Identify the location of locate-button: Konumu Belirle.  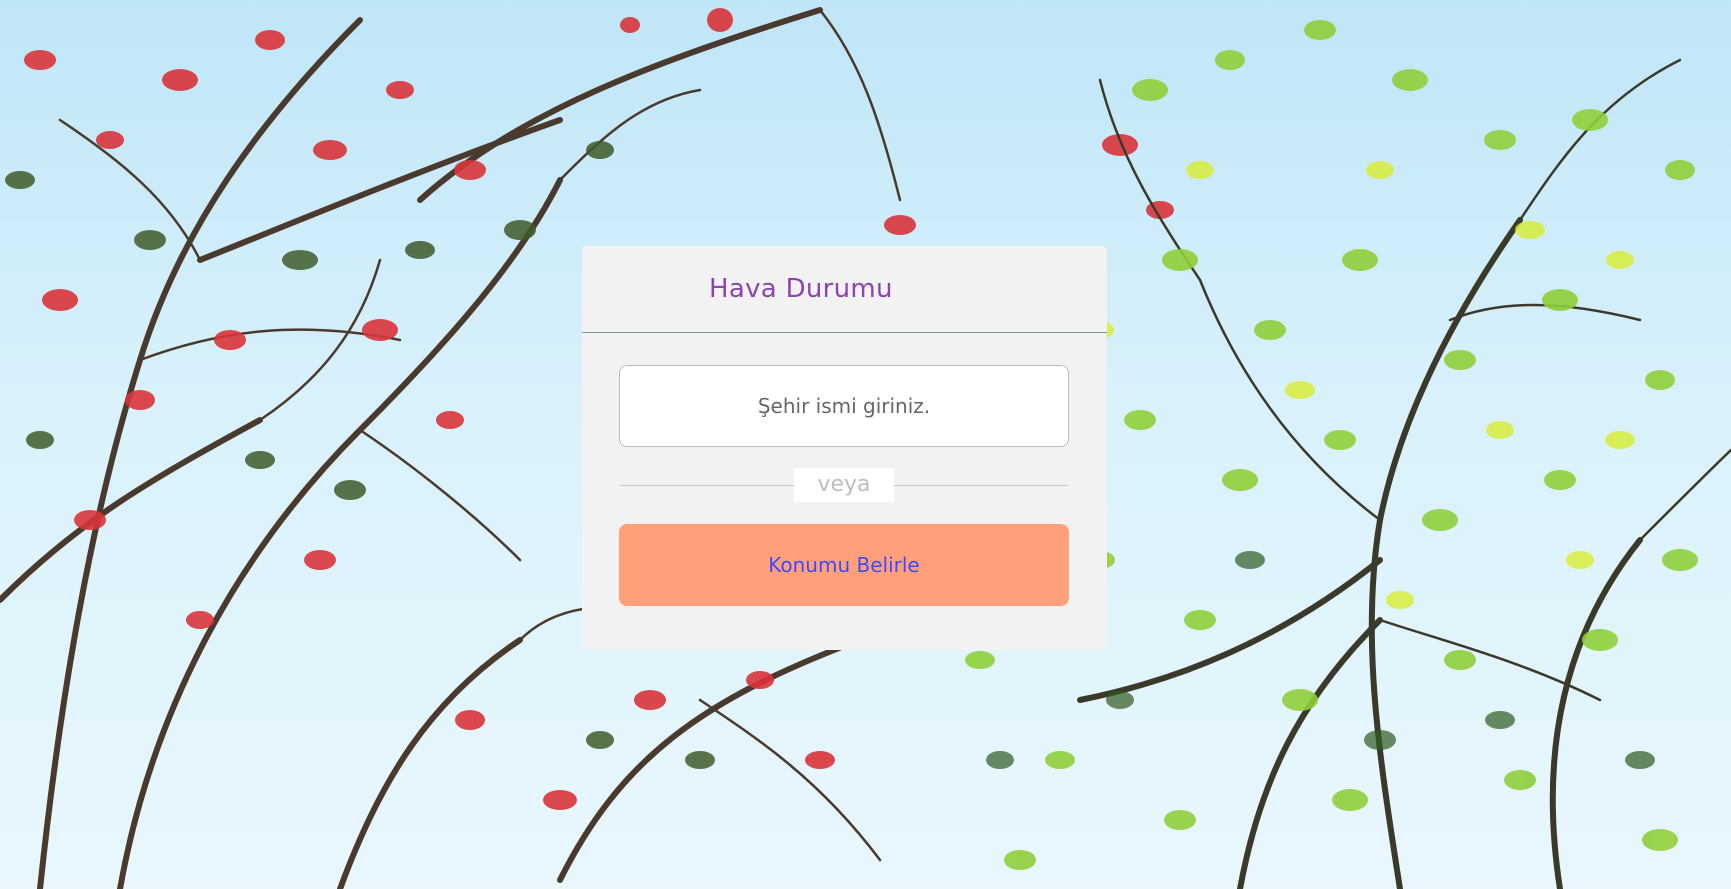
(844, 565).